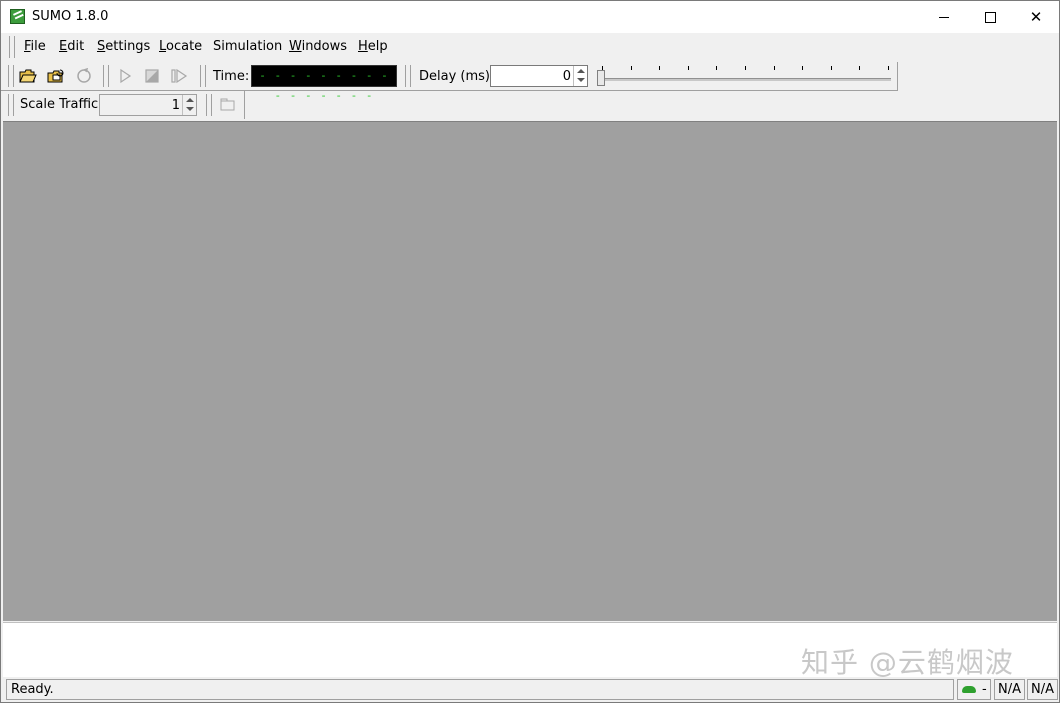  Describe the element at coordinates (189, 105) in the screenshot. I see `scale-spinner` at that location.